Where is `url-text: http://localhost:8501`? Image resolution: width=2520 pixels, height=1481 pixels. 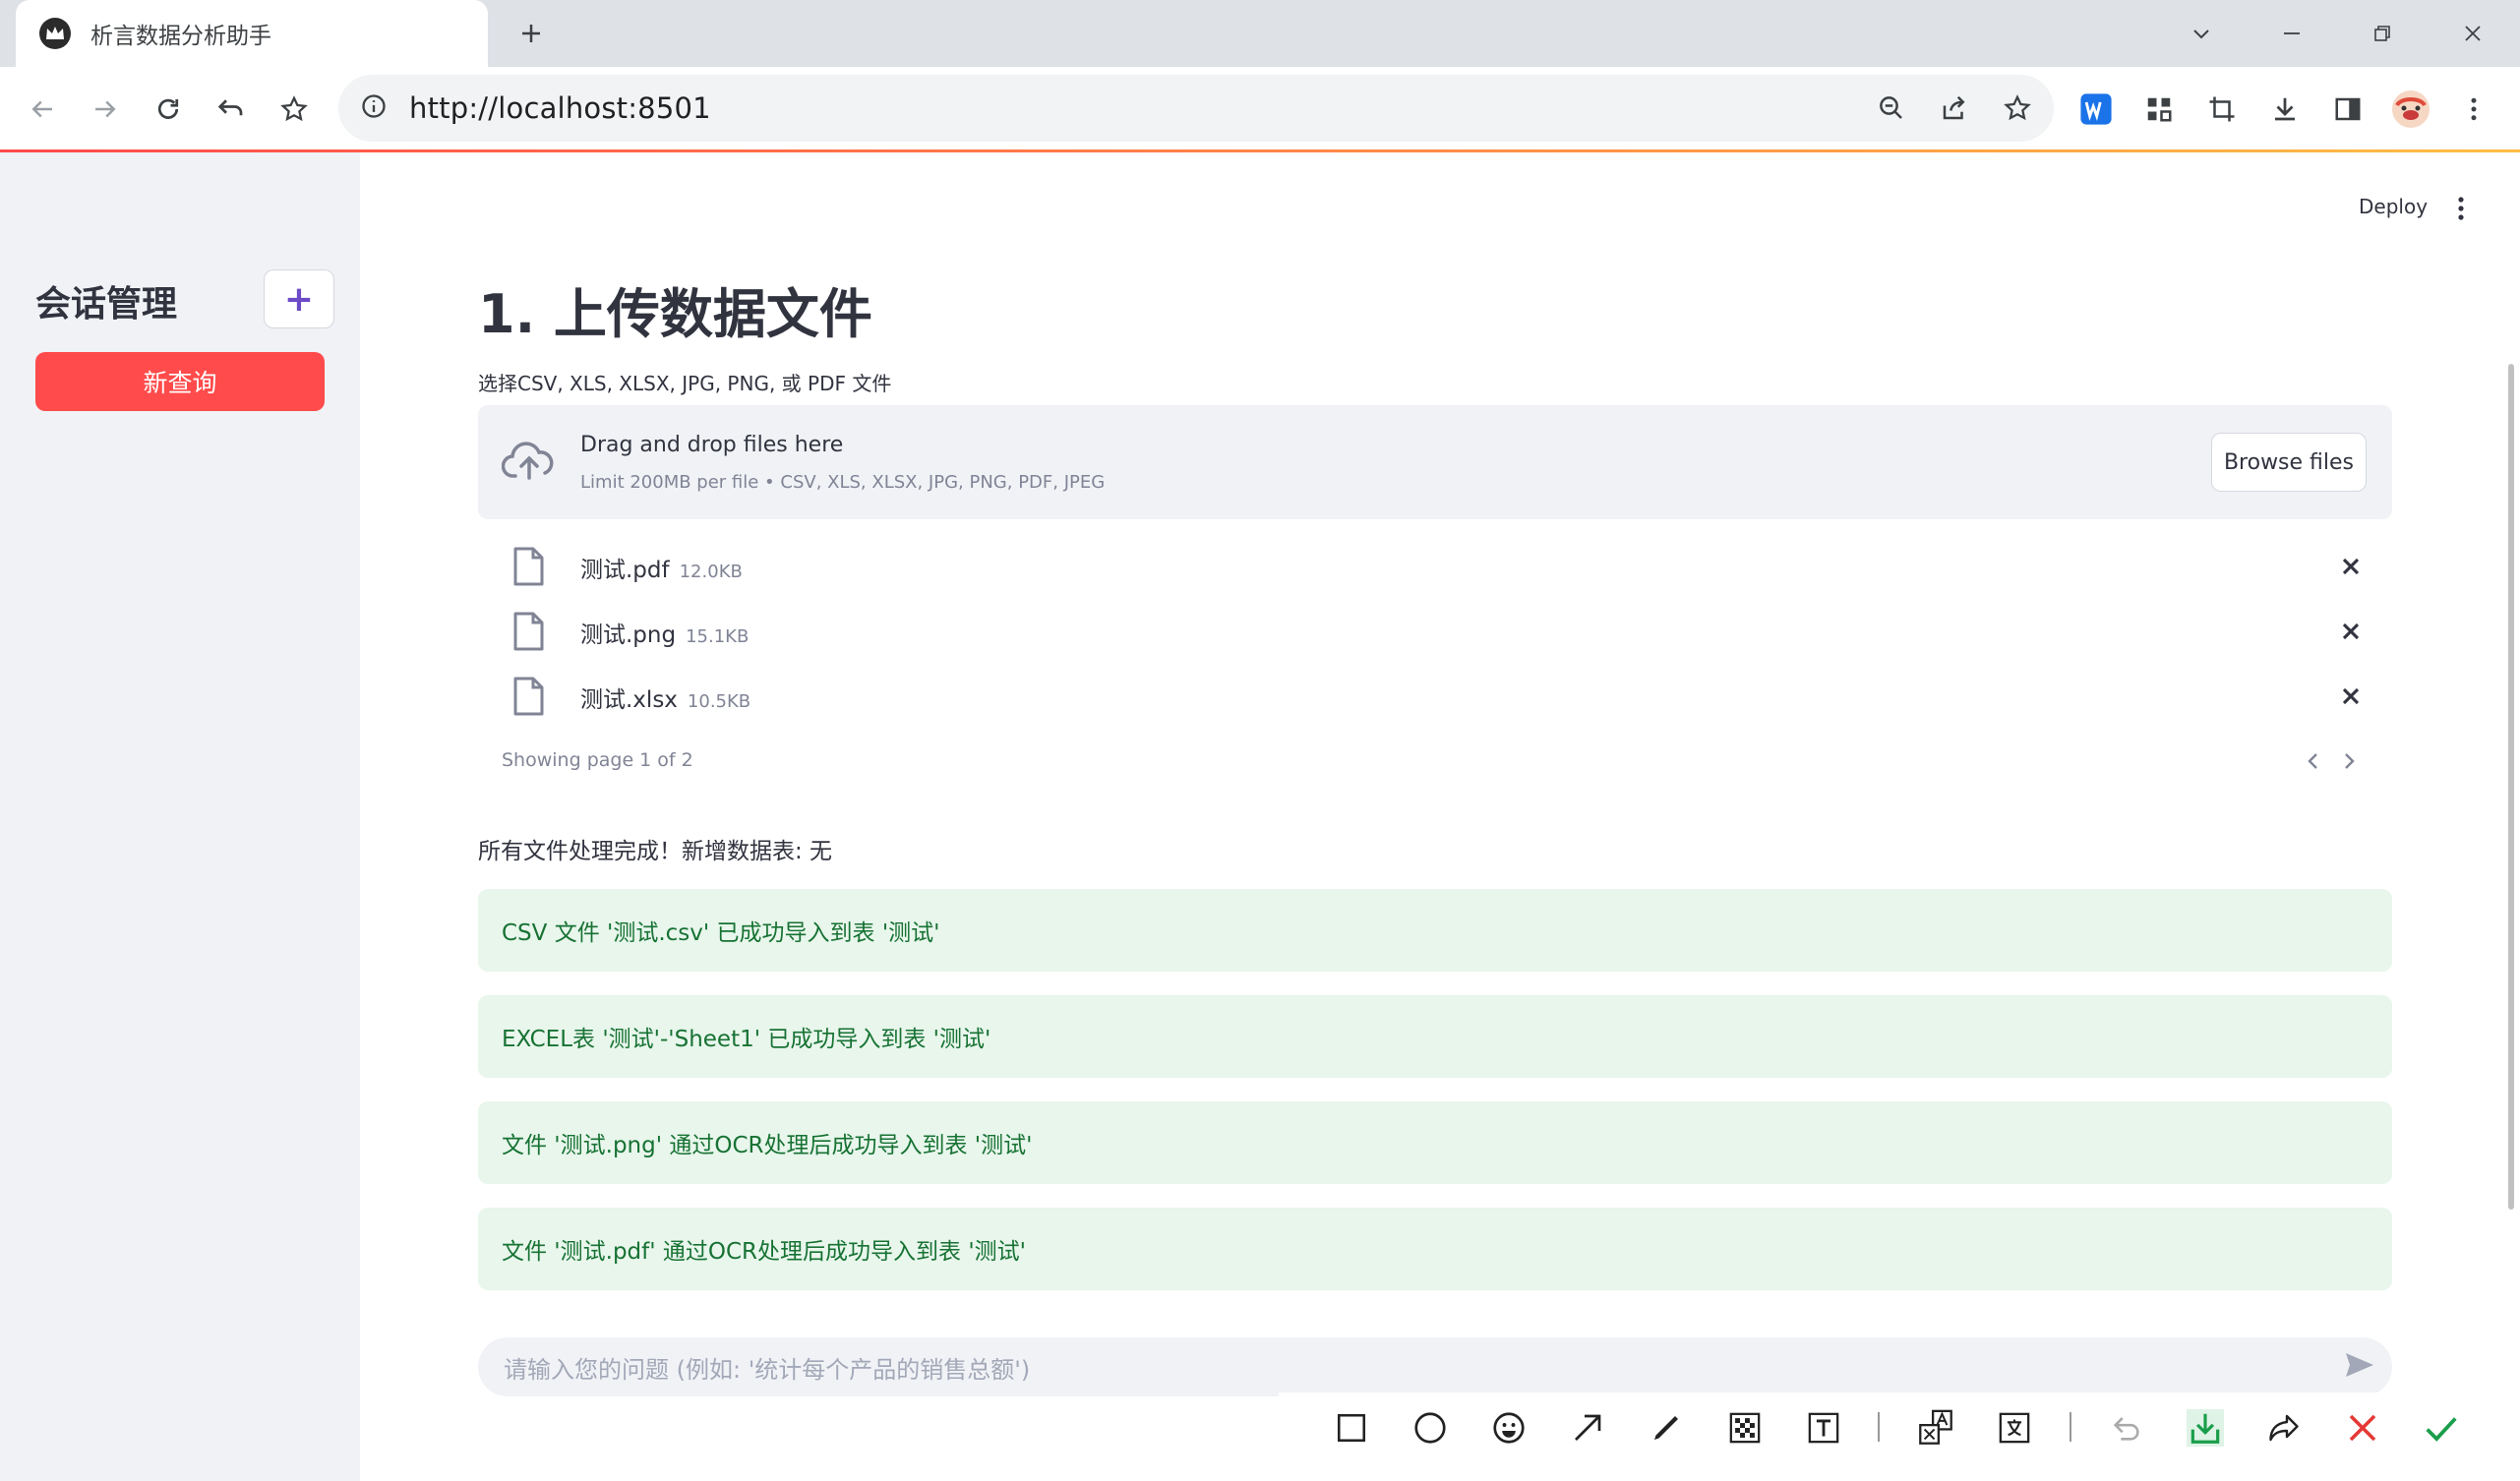
url-text: http://localhost:8501 is located at coordinates (560, 108).